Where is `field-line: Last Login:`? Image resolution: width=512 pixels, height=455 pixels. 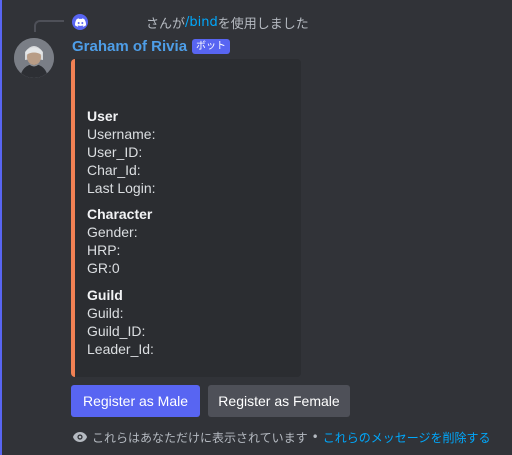 field-line: Last Login: is located at coordinates (121, 188).